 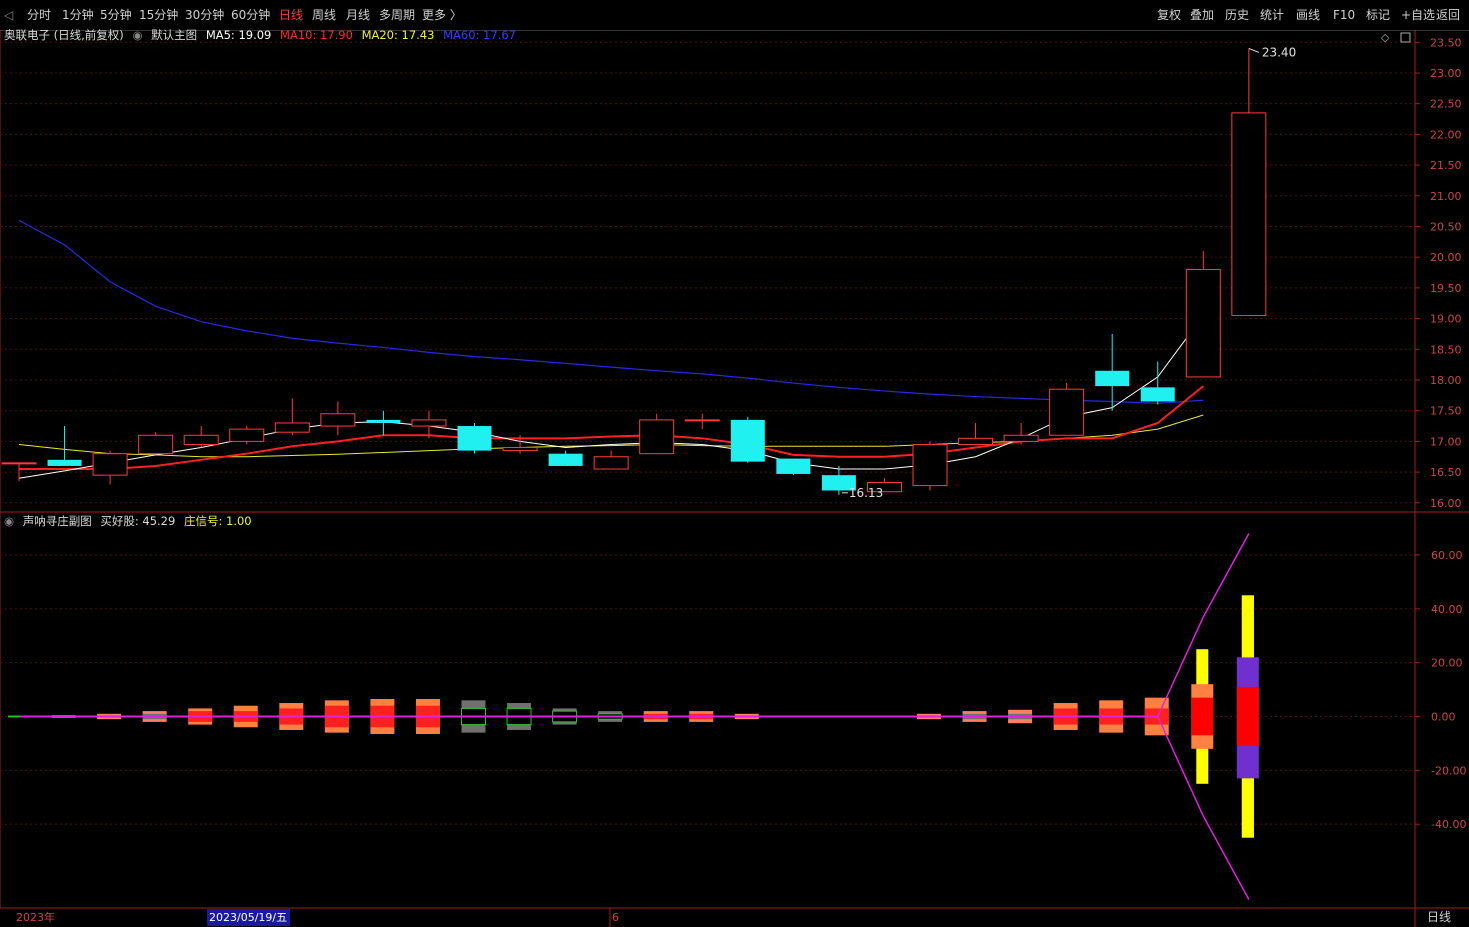 I want to click on year-label: 2023年, so click(x=35, y=917).